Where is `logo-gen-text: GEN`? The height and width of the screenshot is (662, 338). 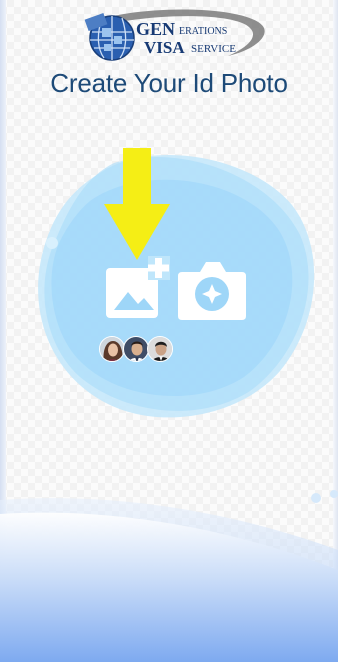 logo-gen-text: GEN is located at coordinates (156, 29).